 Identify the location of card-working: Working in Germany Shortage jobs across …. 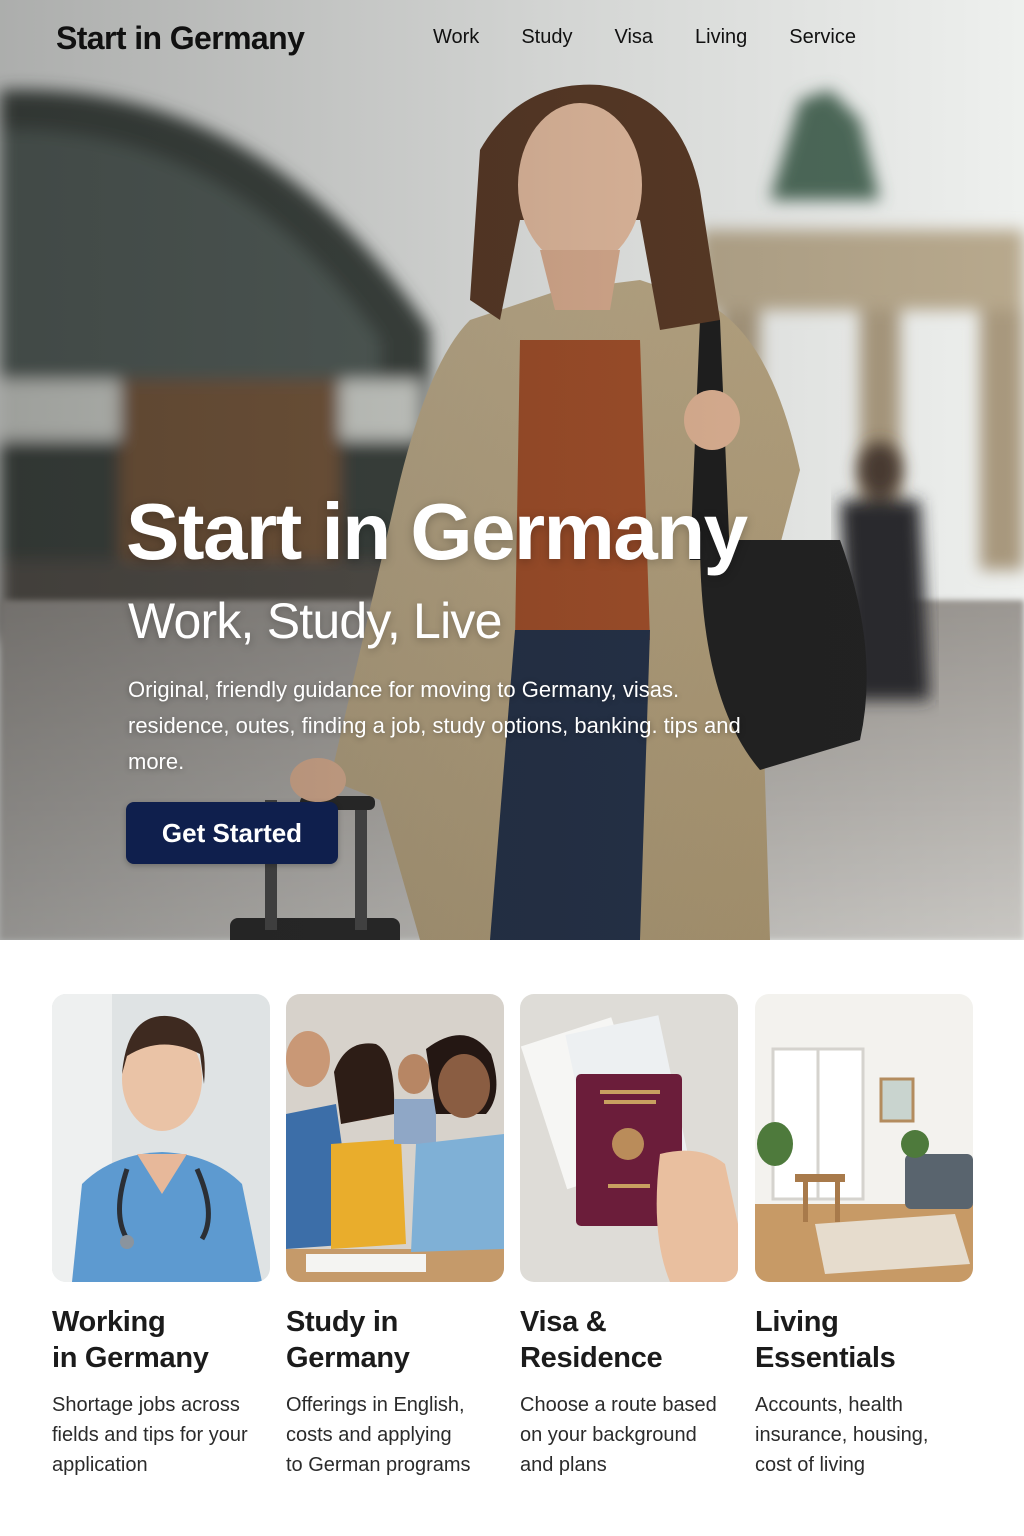
(162, 1237).